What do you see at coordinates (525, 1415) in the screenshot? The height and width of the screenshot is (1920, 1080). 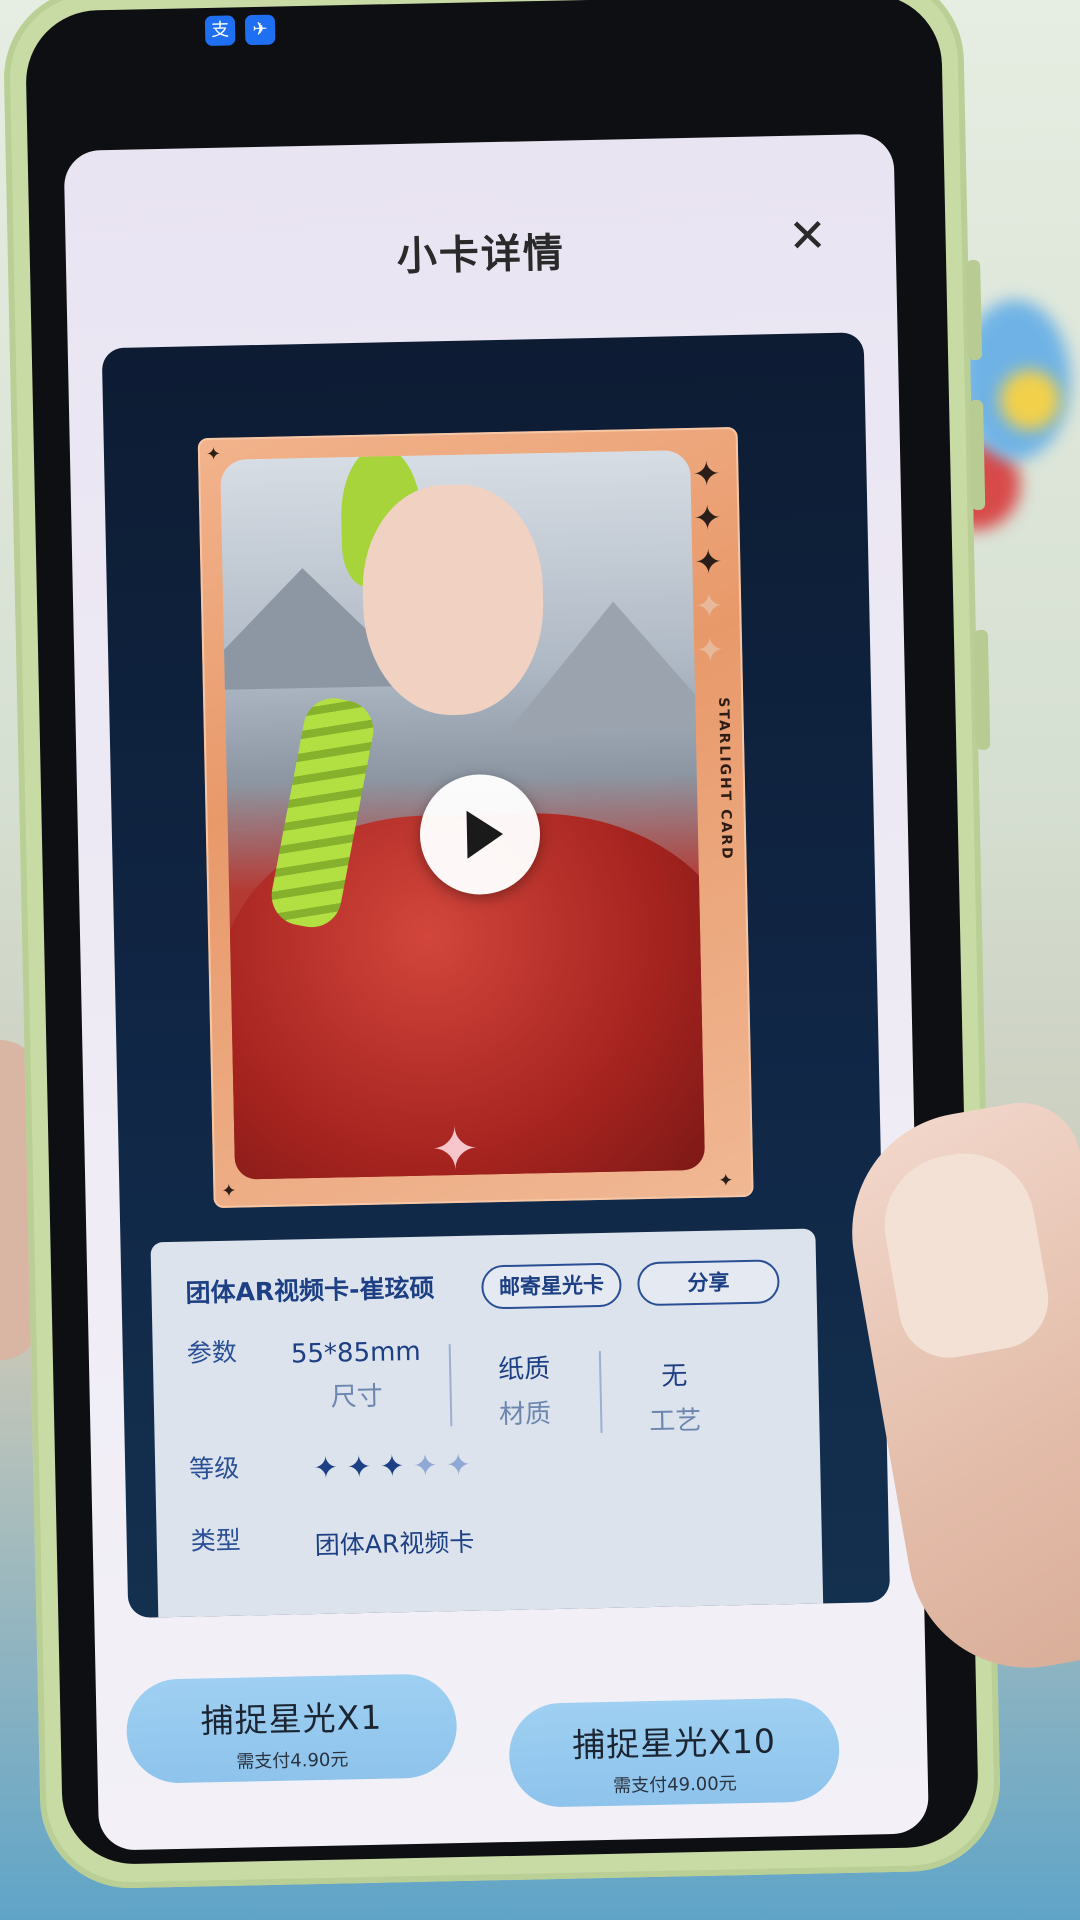 I see `spec-key: 材质` at bounding box center [525, 1415].